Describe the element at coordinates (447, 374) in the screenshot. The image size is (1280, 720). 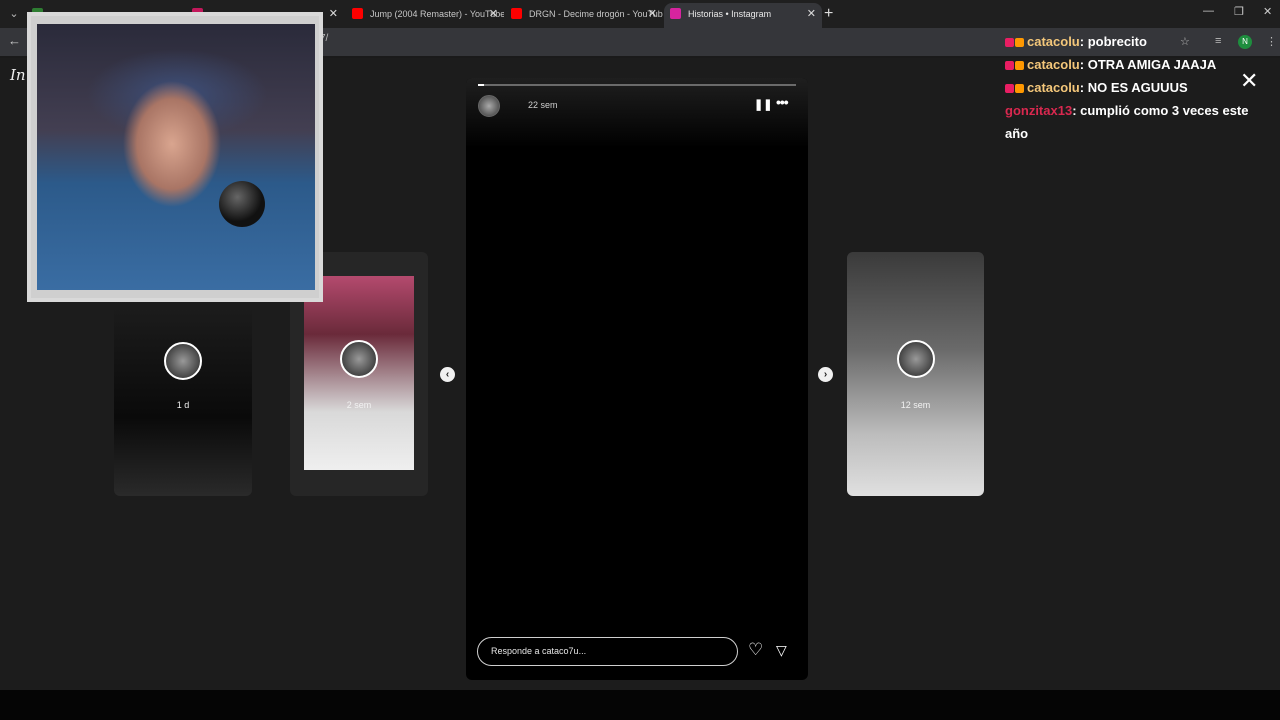
I see `previous-story-button: ‹` at that location.